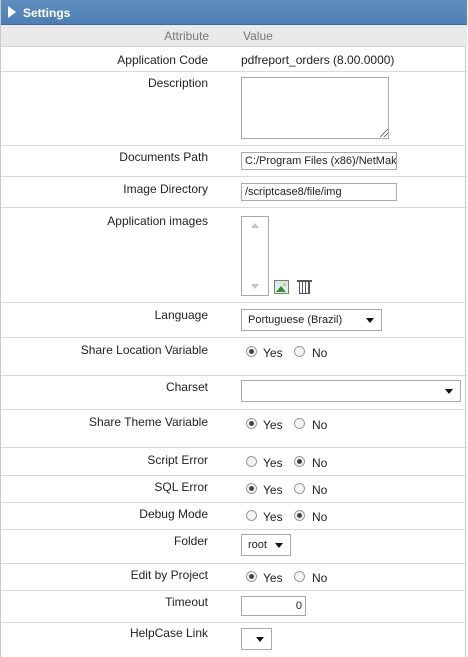  Describe the element at coordinates (319, 425) in the screenshot. I see `share-theme-no-label: No` at that location.